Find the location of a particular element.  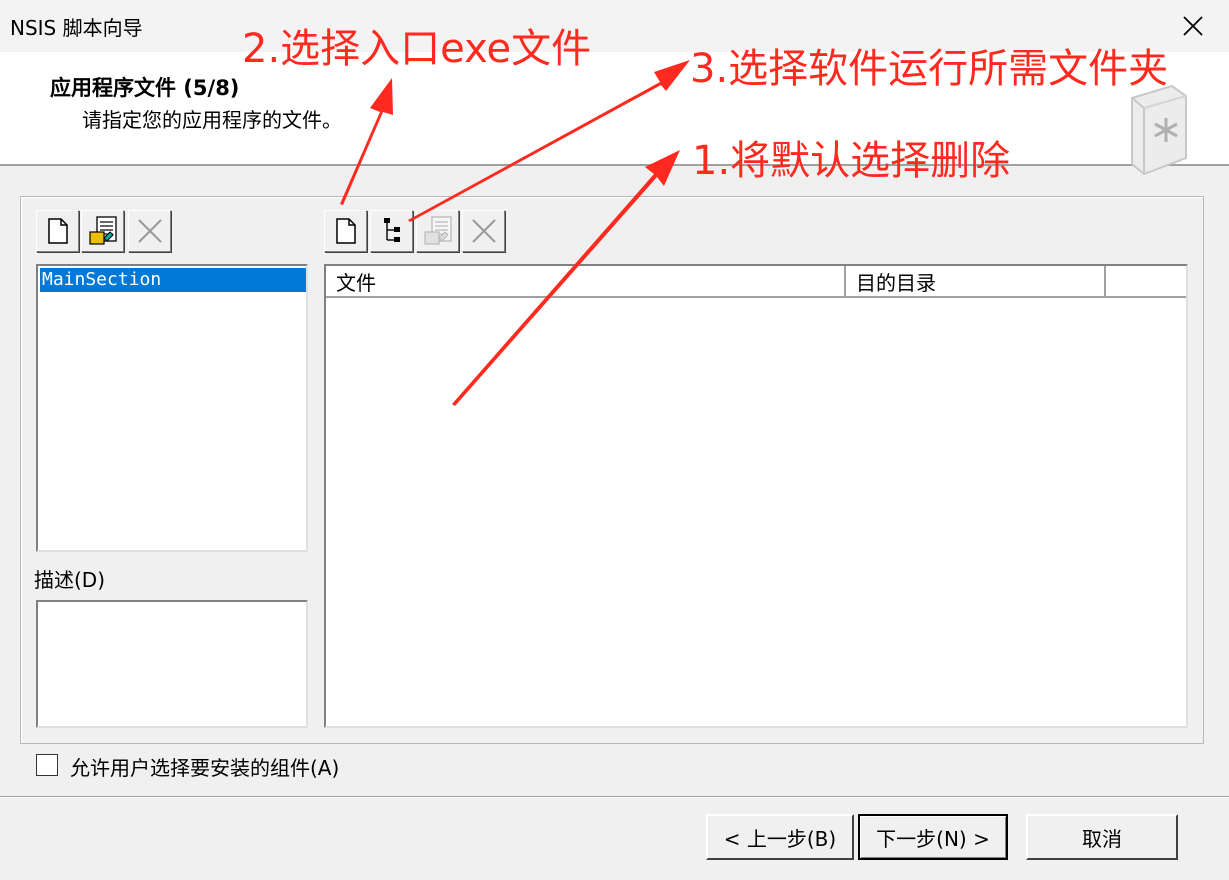

column-header-file: 文件 is located at coordinates (586, 282).